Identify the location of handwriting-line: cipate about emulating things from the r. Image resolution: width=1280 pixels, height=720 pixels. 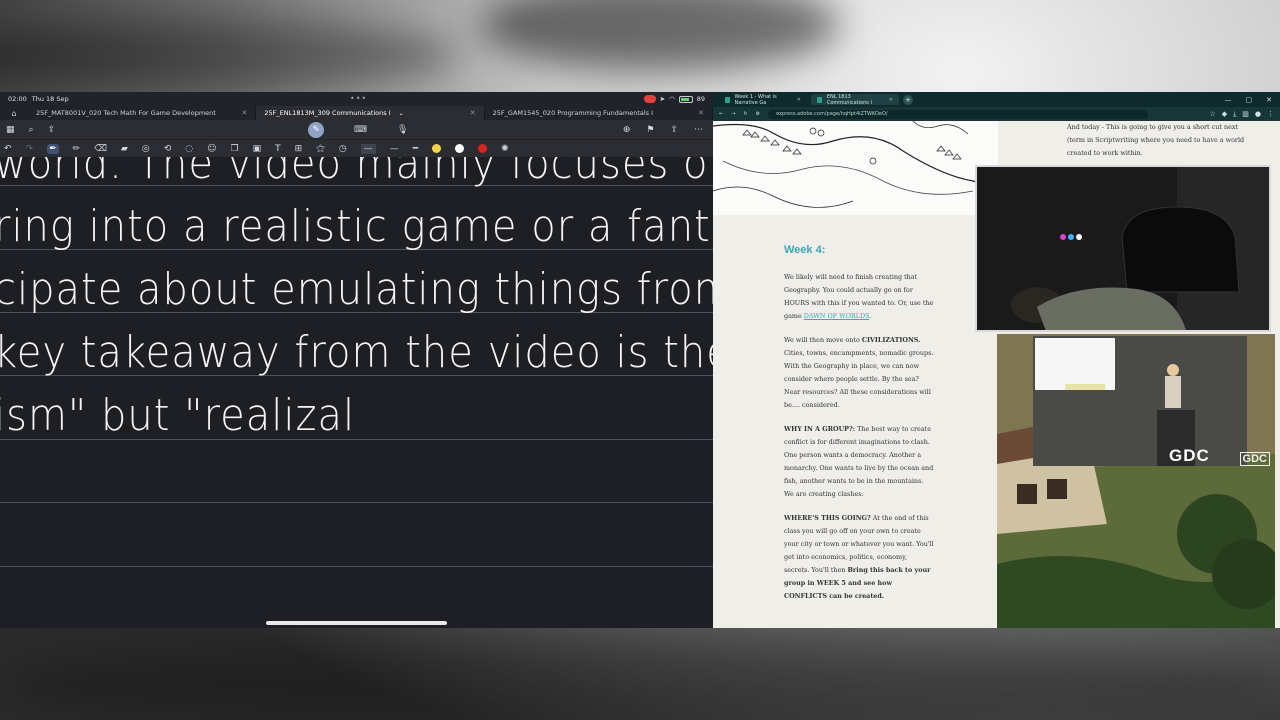
(356, 290).